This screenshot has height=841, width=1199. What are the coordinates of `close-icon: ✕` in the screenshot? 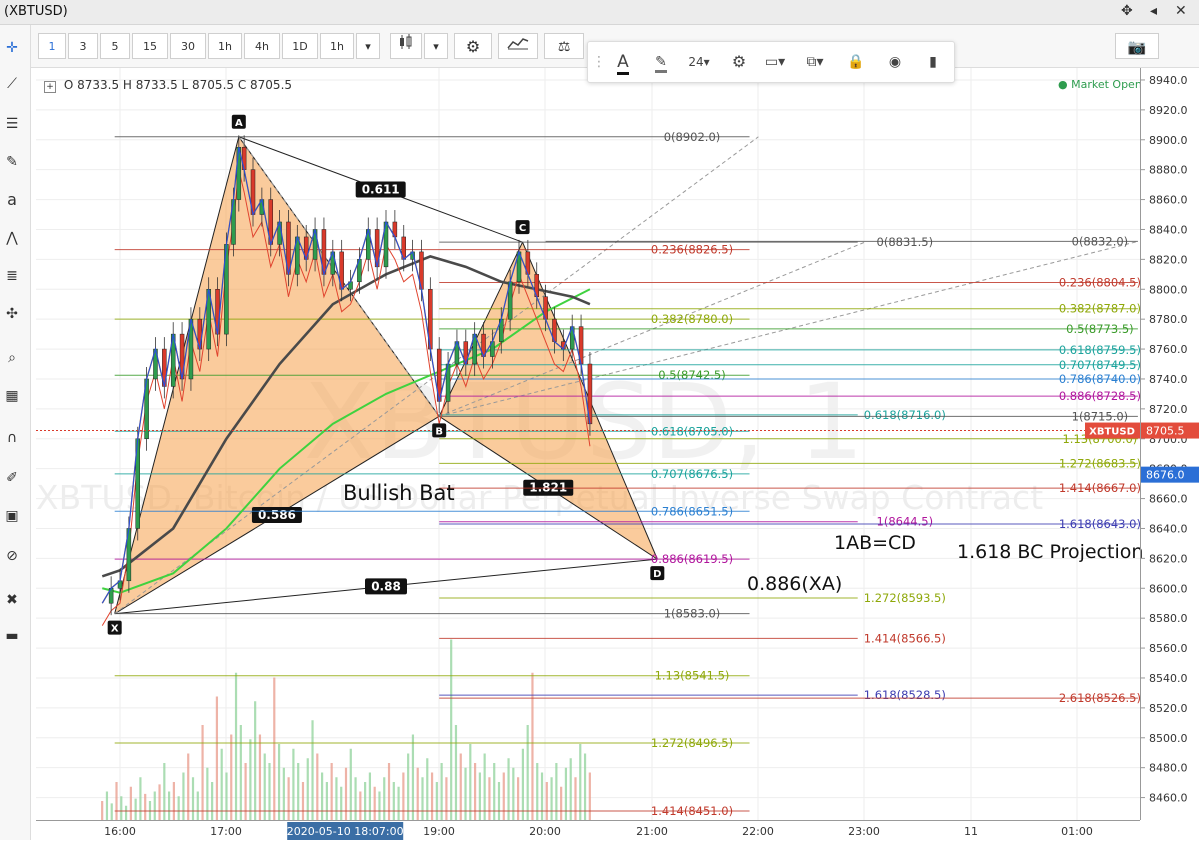 It's located at (1181, 11).